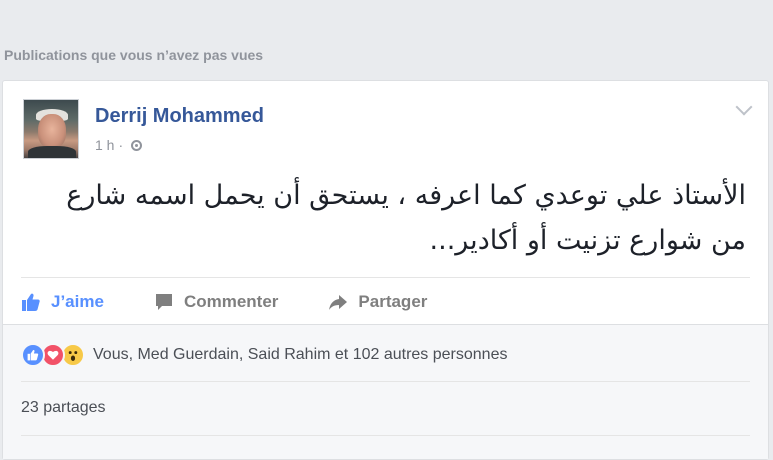 The image size is (773, 460). Describe the element at coordinates (179, 116) in the screenshot. I see `author-name: Derrij Mohammed` at that location.